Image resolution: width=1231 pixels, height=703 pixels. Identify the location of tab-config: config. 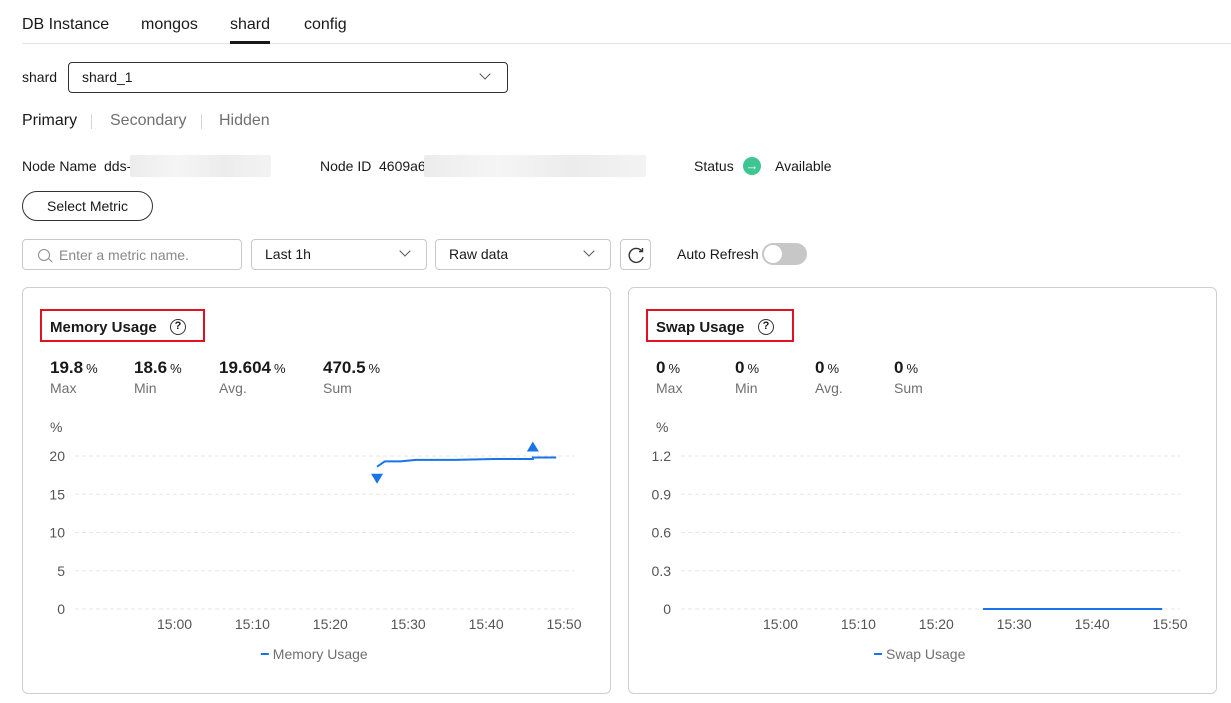
(325, 25).